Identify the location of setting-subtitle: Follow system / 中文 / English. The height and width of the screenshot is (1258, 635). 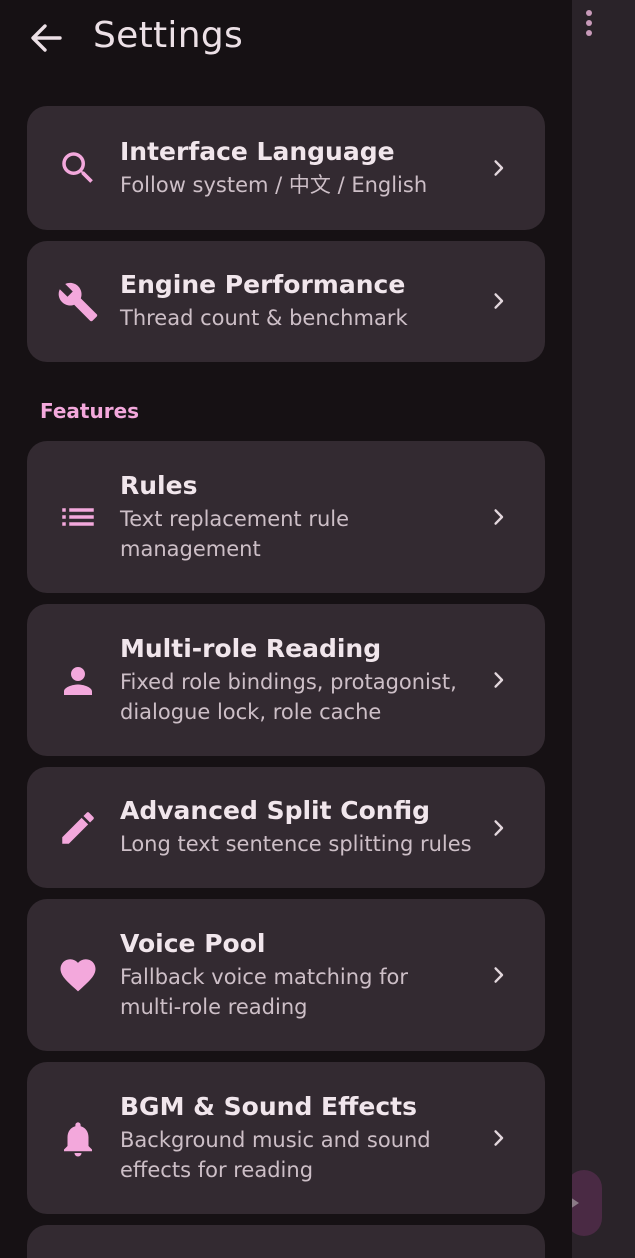
(274, 185).